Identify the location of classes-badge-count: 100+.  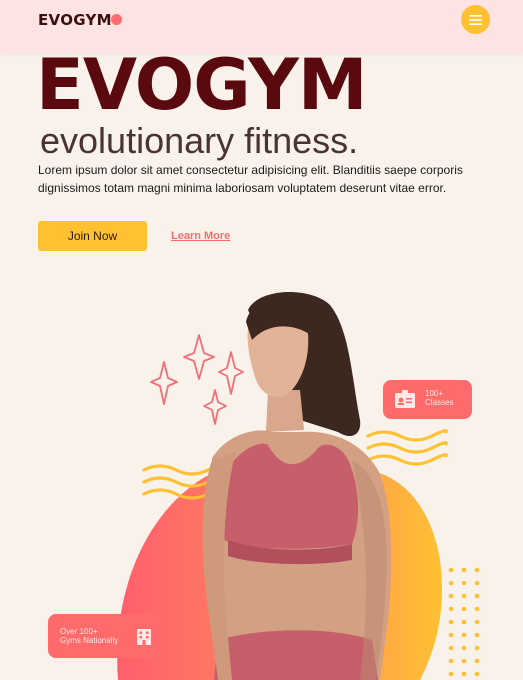
(434, 393).